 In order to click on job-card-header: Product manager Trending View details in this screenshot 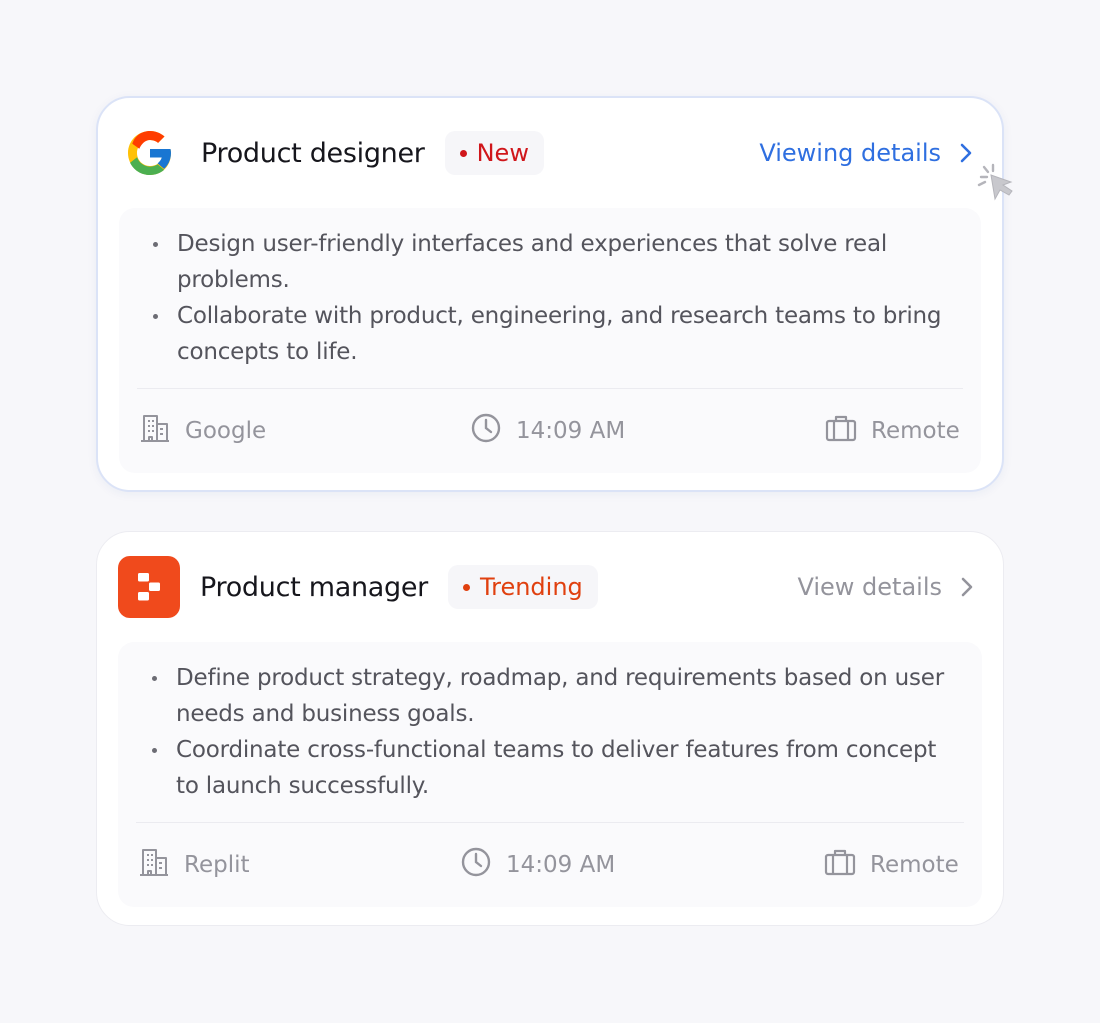, I will do `click(550, 587)`.